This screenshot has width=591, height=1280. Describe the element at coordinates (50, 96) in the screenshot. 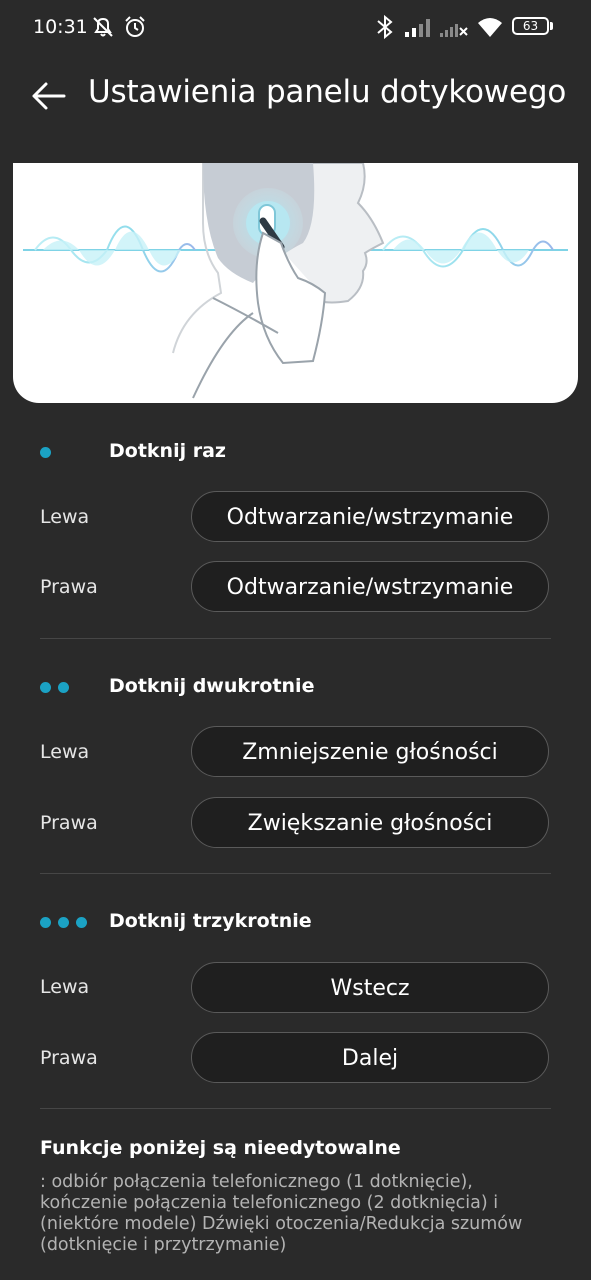

I see `back-arrow-icon` at that location.